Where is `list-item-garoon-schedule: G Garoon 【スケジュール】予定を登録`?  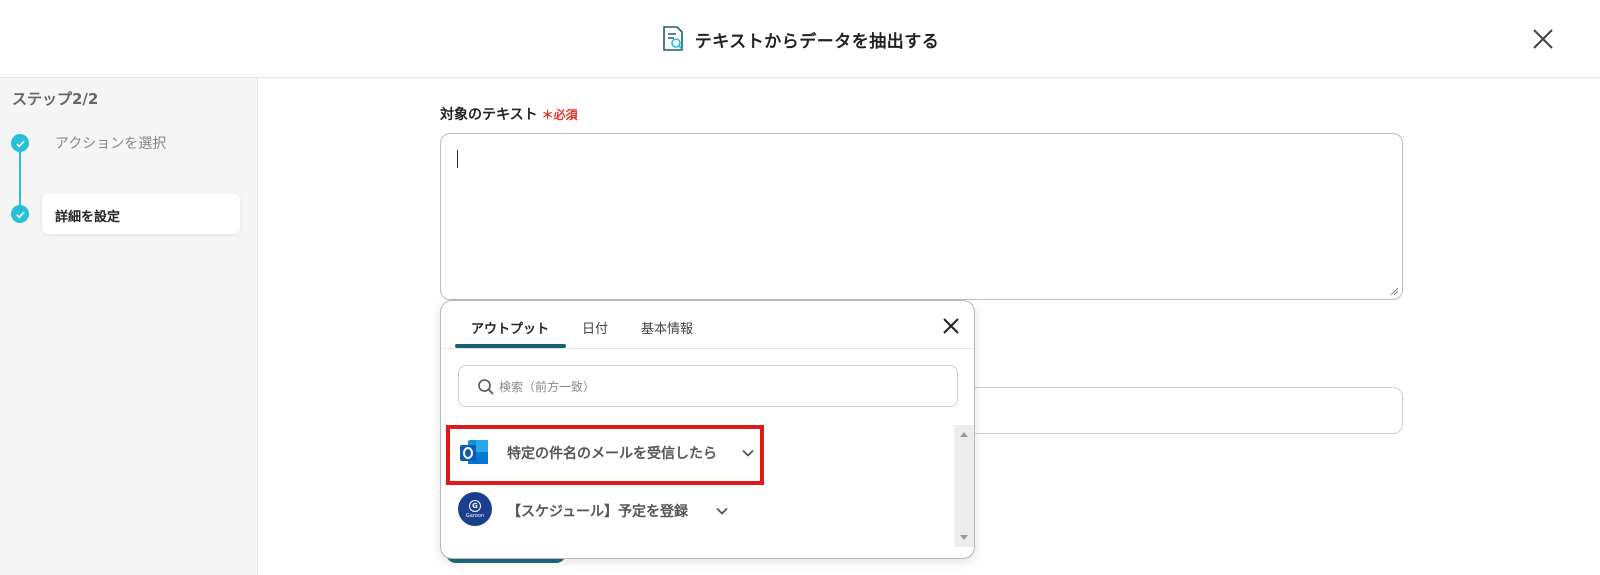
list-item-garoon-schedule: G Garoon 【スケジュール】予定を登録 is located at coordinates (696, 513).